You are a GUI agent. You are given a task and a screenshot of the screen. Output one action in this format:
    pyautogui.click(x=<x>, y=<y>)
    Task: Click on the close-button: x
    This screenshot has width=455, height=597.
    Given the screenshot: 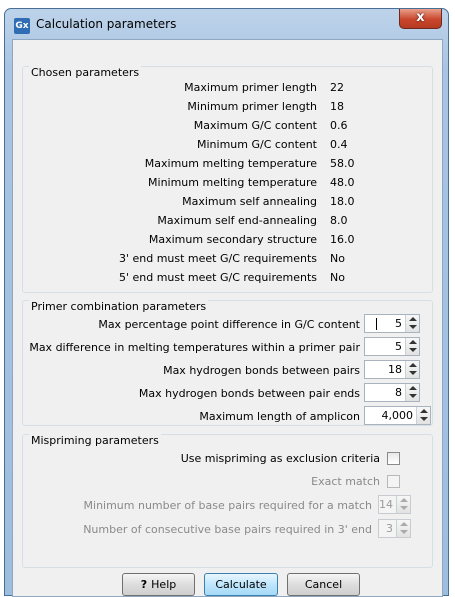 What is the action you would take?
    pyautogui.click(x=420, y=19)
    